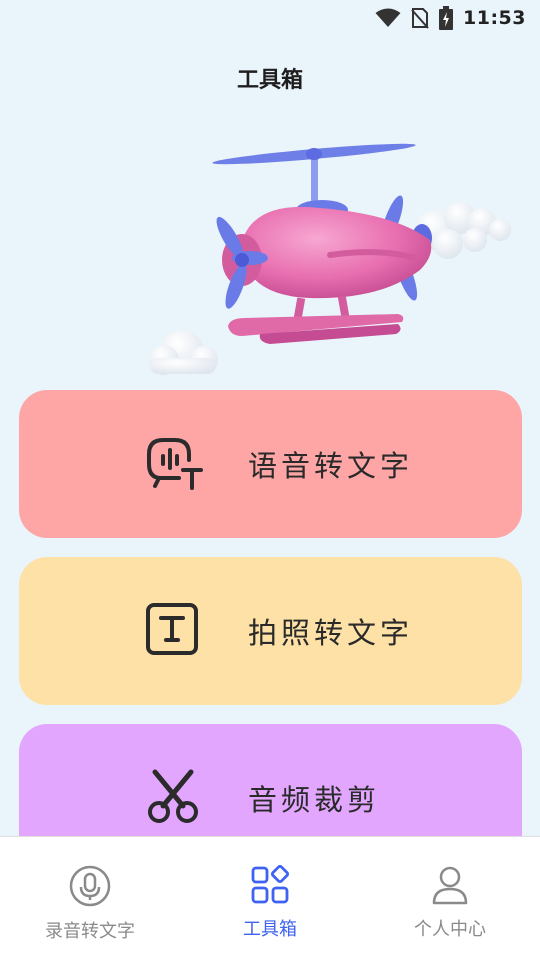 The image size is (540, 960). I want to click on status-time: 11:53, so click(494, 18).